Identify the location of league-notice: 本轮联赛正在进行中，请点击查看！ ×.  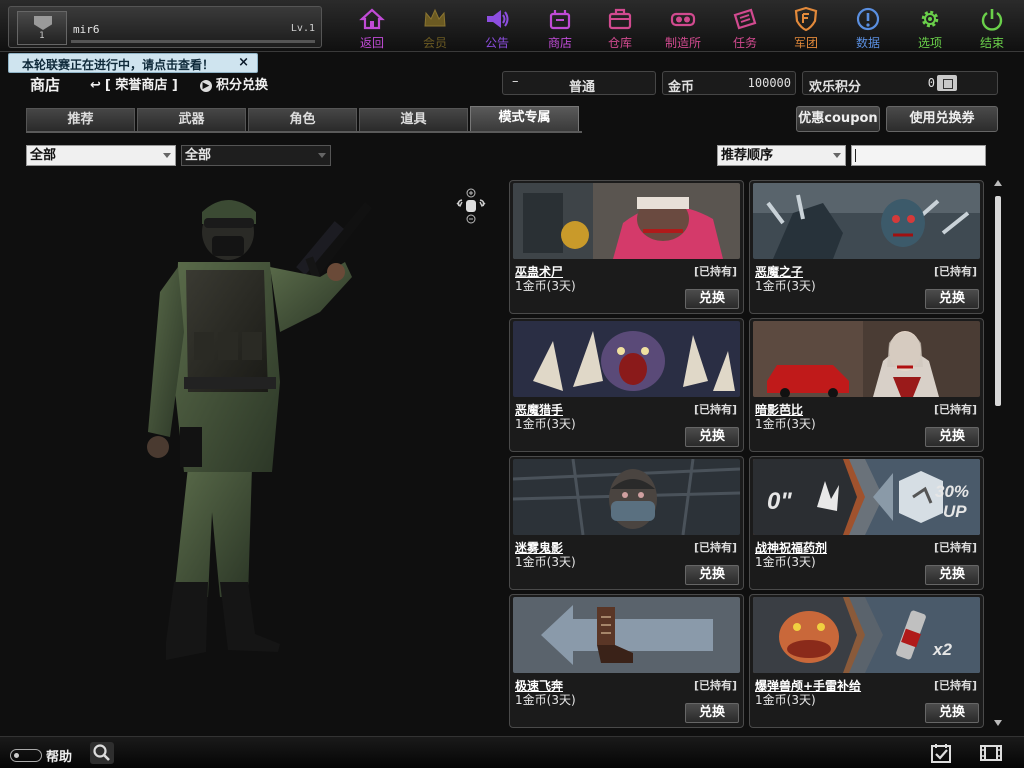
(133, 63).